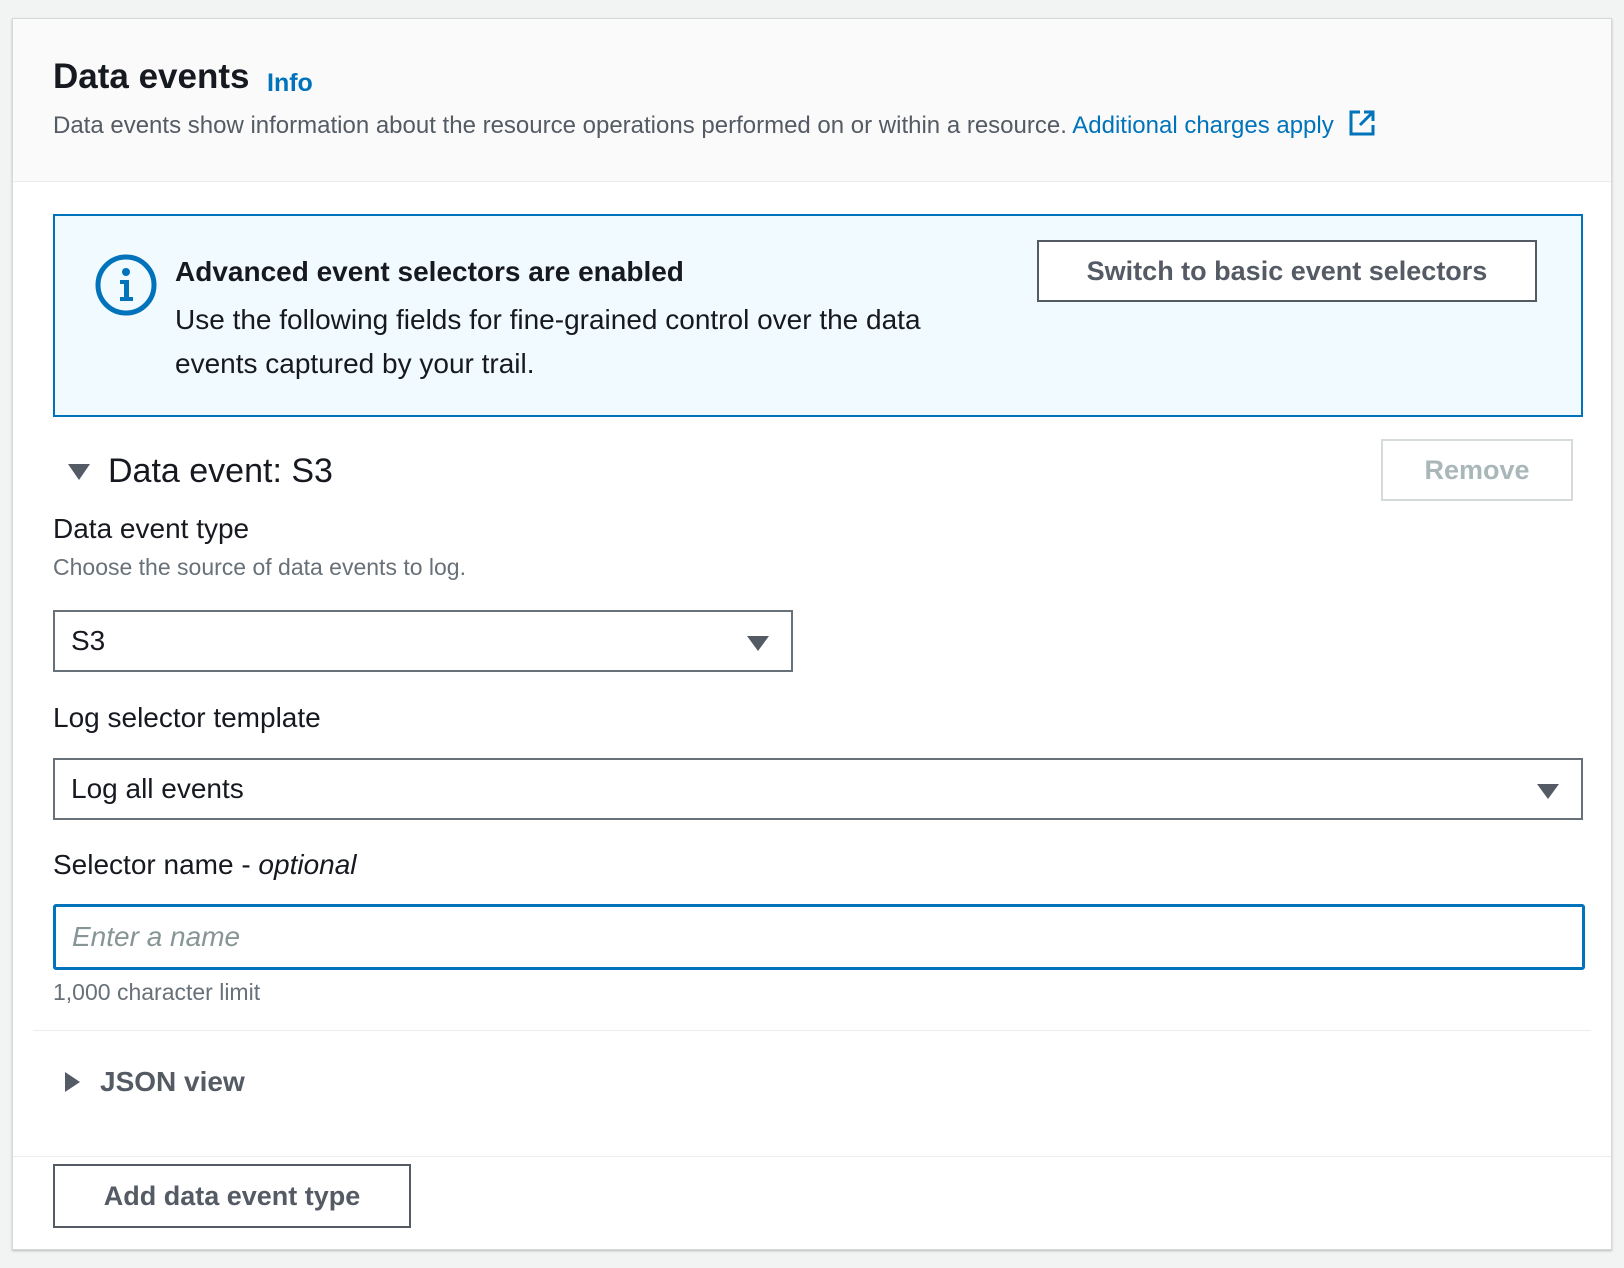  Describe the element at coordinates (232, 1196) in the screenshot. I see `add-data-event-type-button: Add data event type` at that location.